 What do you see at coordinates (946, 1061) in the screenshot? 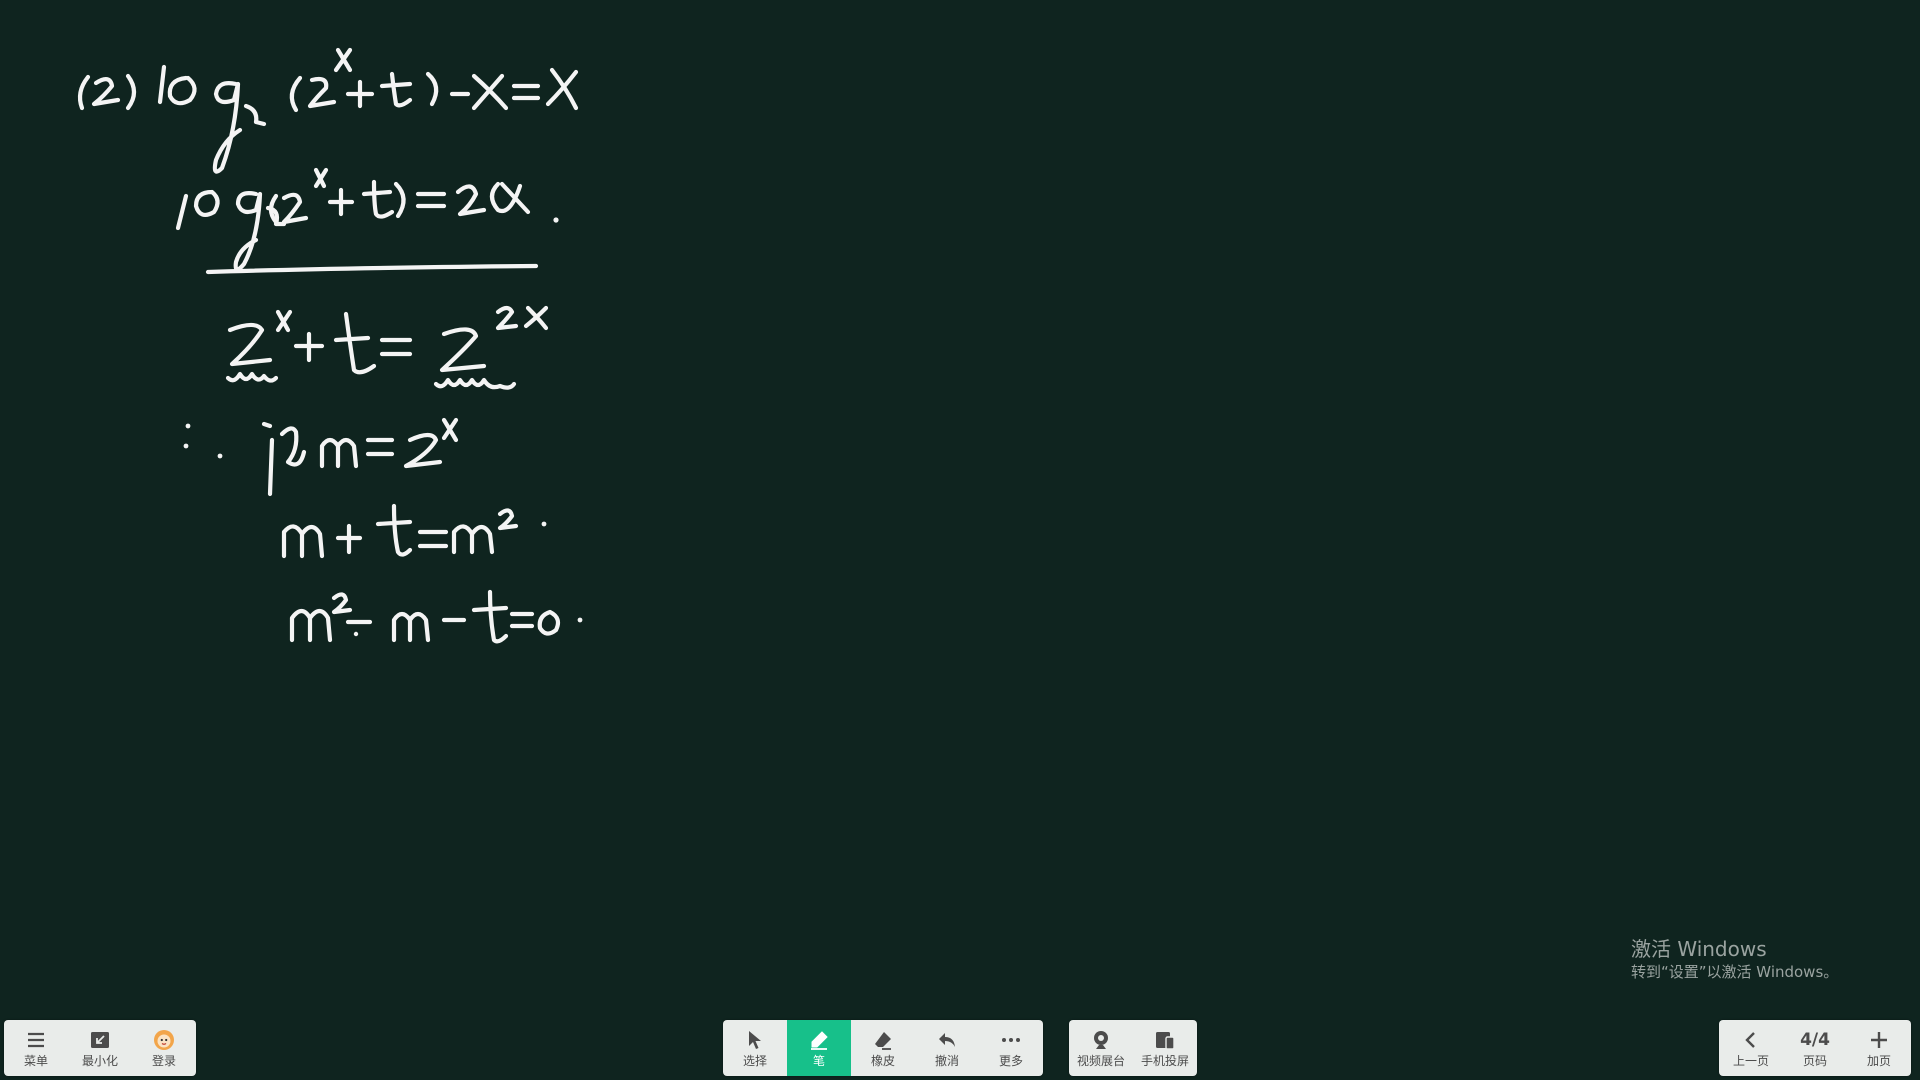
I see `undo-label: 撤消` at bounding box center [946, 1061].